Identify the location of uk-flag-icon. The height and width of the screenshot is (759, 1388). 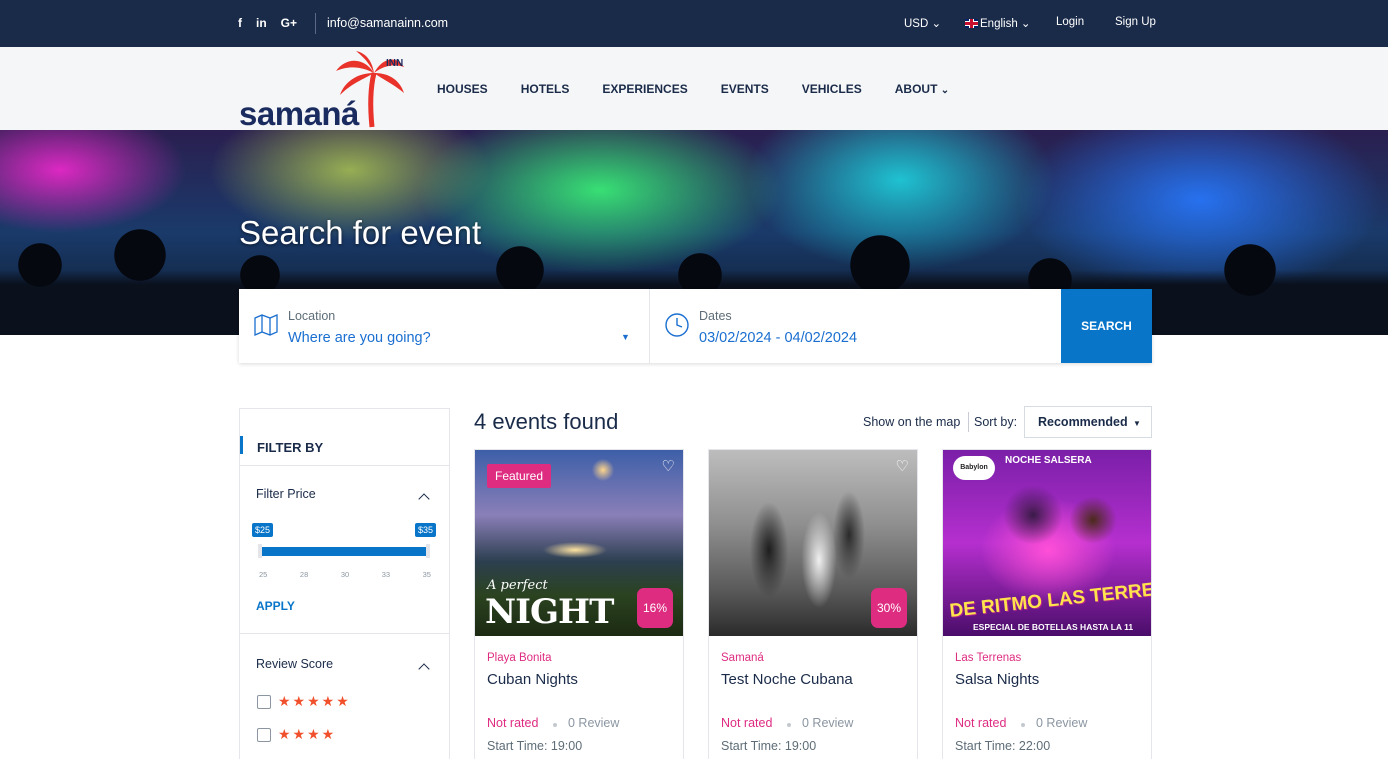
(971, 23).